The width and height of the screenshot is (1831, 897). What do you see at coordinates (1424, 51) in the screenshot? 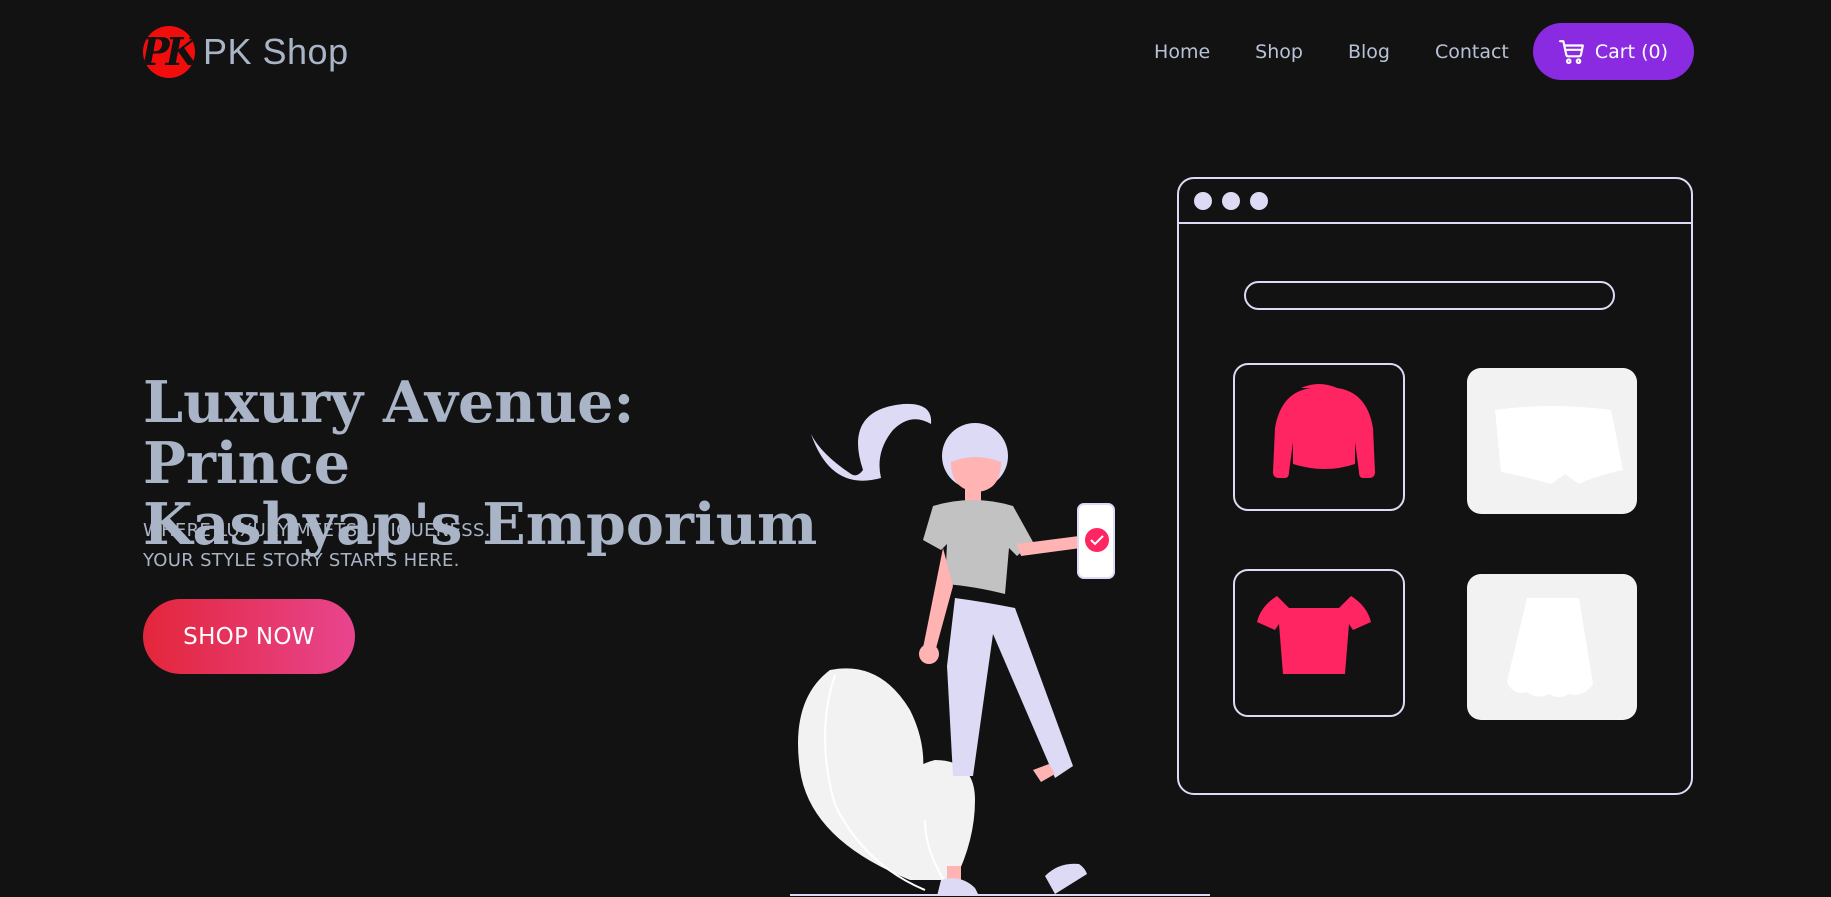
I see `main-nav: Home Shop Blog Contact Cart (0)` at bounding box center [1424, 51].